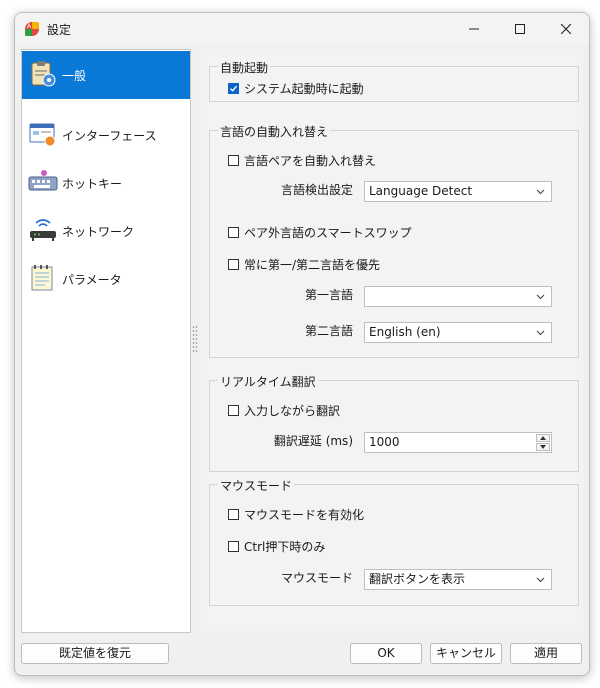 The height and width of the screenshot is (688, 600). Describe the element at coordinates (43, 230) in the screenshot. I see `router-icon` at that location.